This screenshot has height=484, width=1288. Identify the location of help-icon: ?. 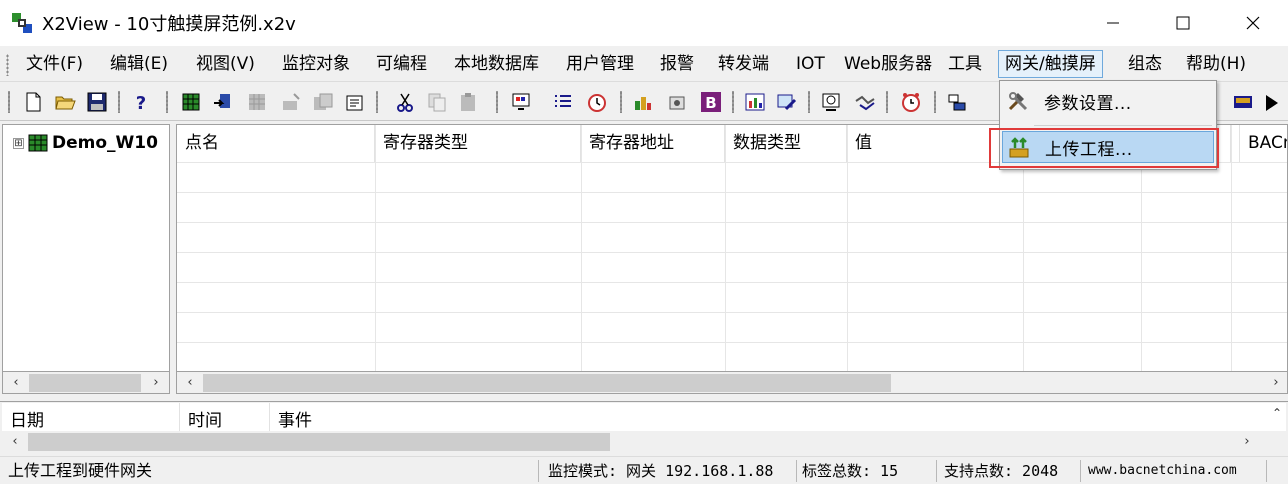
(141, 102).